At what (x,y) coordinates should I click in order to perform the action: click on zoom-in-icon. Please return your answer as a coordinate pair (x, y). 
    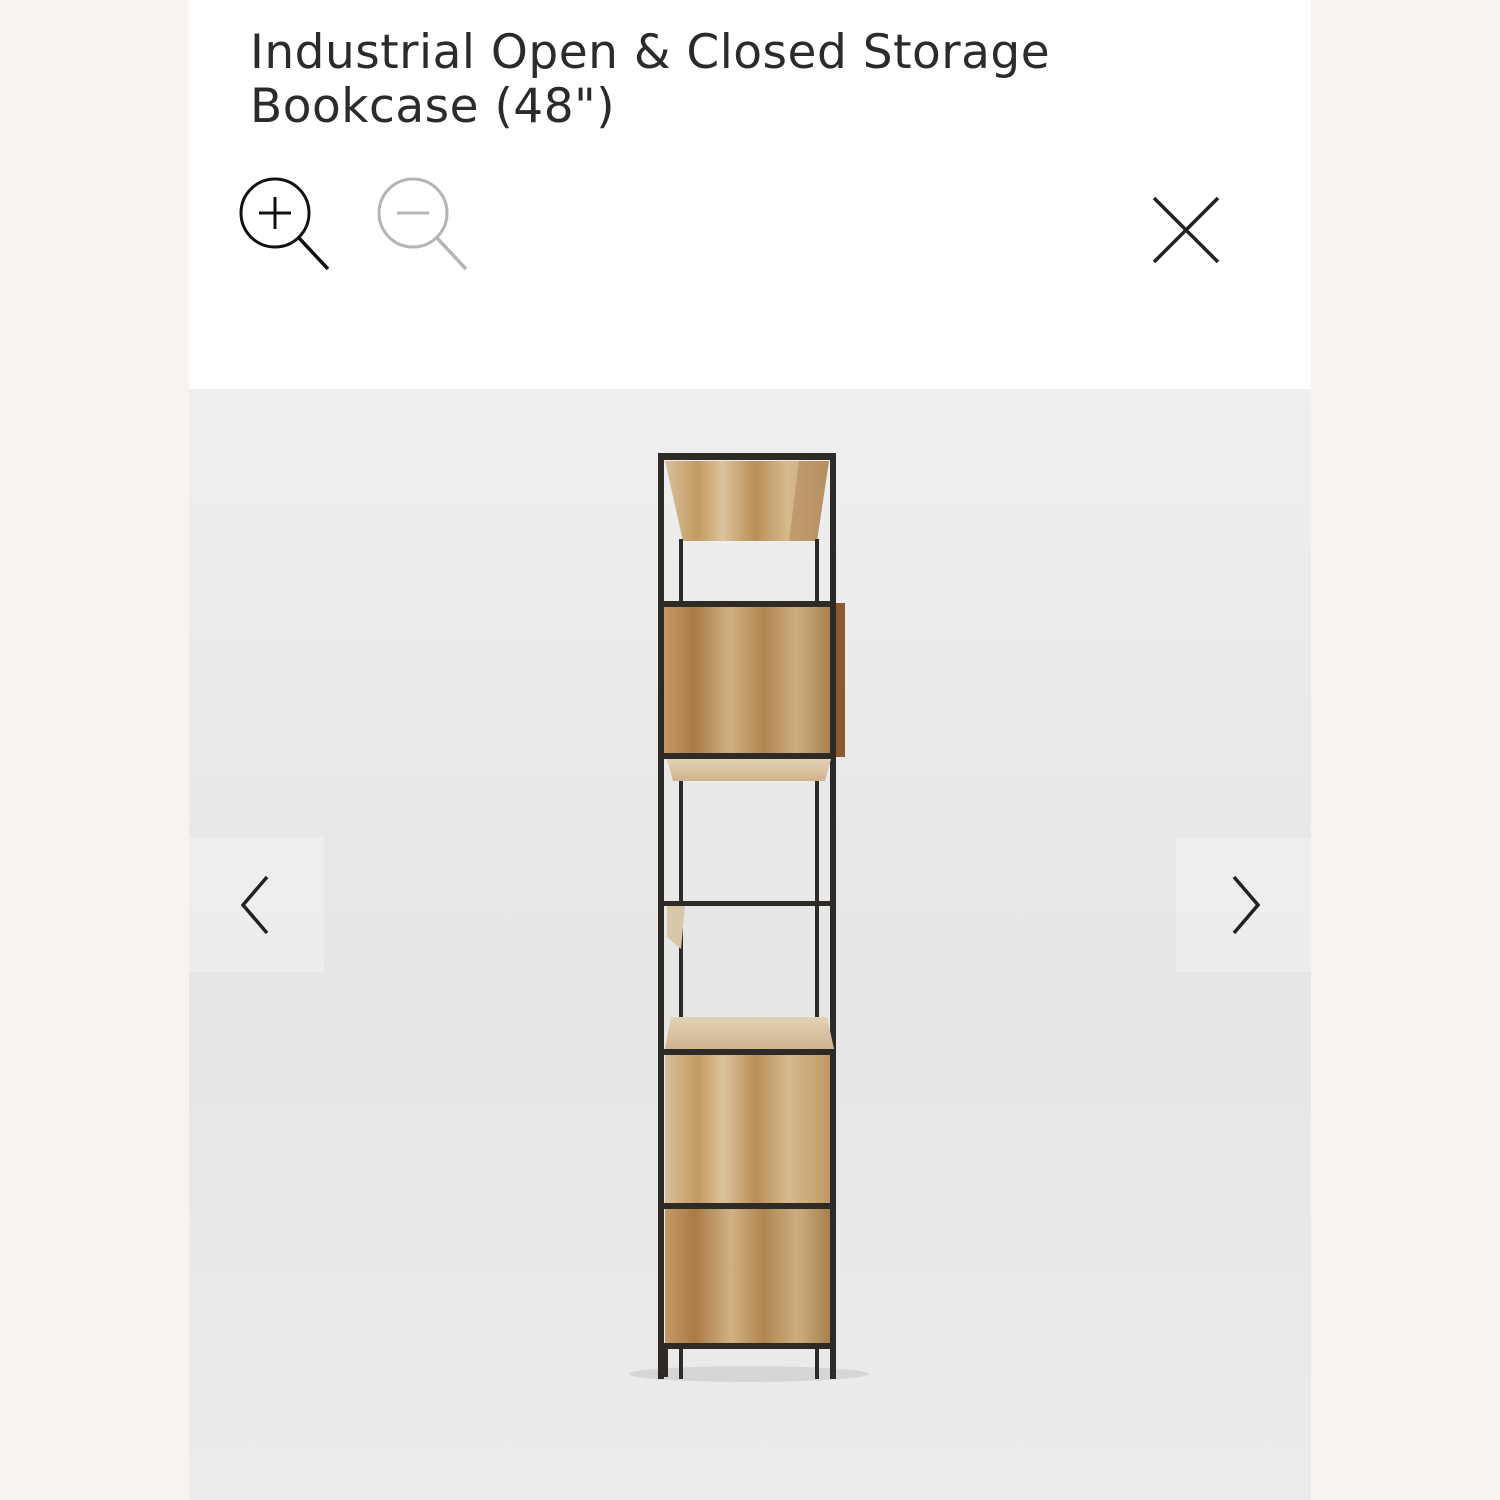
    Looking at the image, I should click on (284, 224).